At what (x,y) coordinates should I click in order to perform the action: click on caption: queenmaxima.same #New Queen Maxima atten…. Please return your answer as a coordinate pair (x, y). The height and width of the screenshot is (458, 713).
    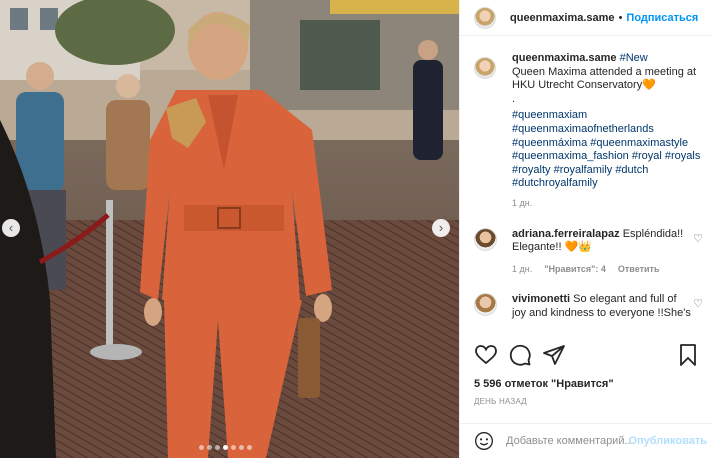
    Looking at the image, I should click on (589, 131).